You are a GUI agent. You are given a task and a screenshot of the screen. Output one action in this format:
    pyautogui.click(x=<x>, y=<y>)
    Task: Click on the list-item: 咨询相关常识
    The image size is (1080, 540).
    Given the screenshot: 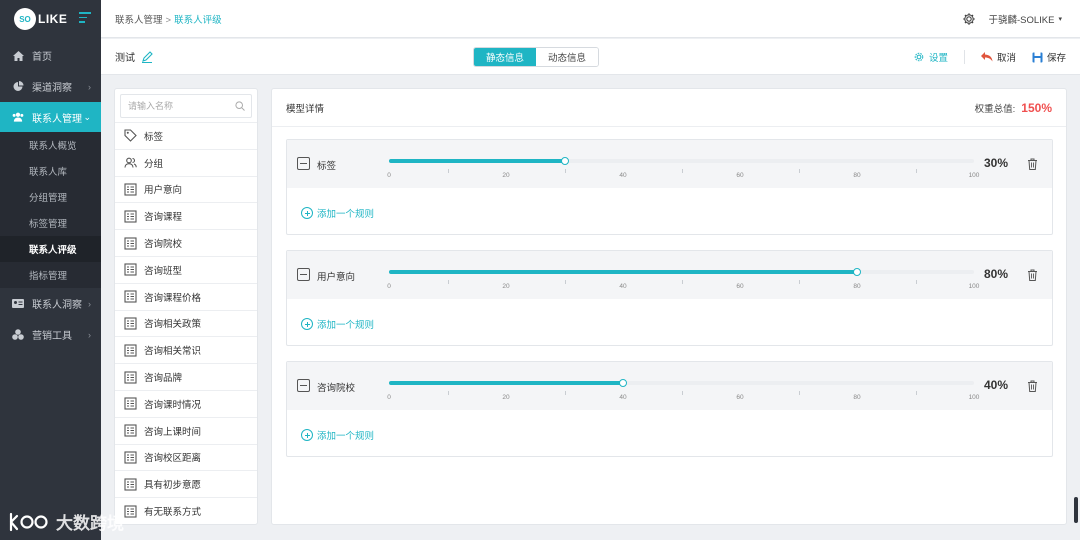 What is the action you would take?
    pyautogui.click(x=186, y=351)
    